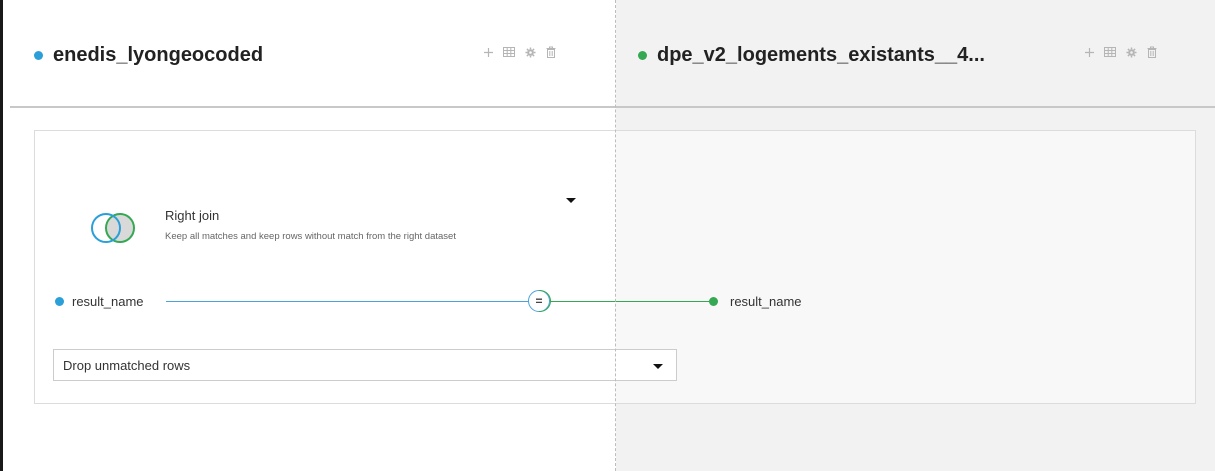 The image size is (1215, 471). I want to click on header-divider, so click(612, 107).